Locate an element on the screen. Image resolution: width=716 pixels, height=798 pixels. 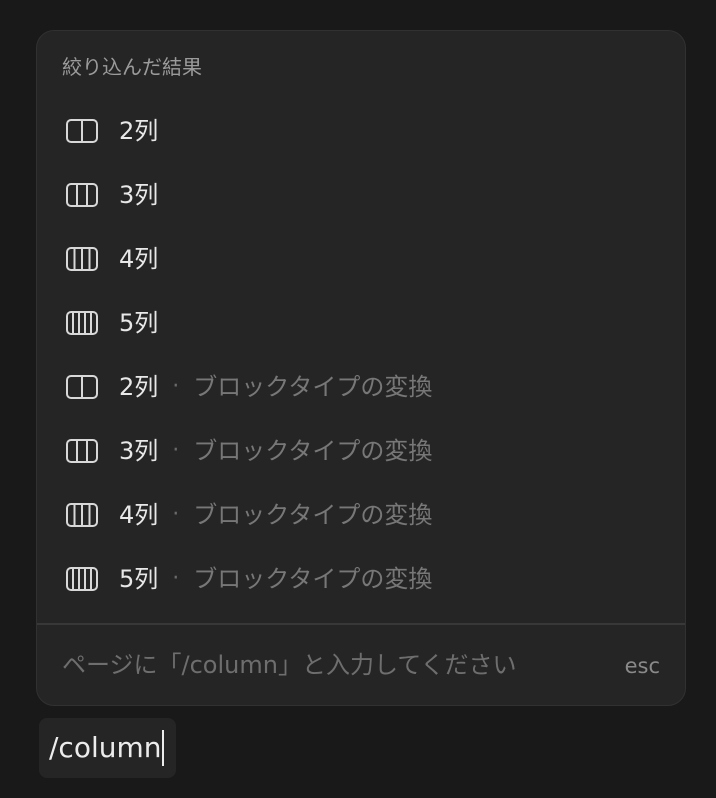
text-caret is located at coordinates (162, 748).